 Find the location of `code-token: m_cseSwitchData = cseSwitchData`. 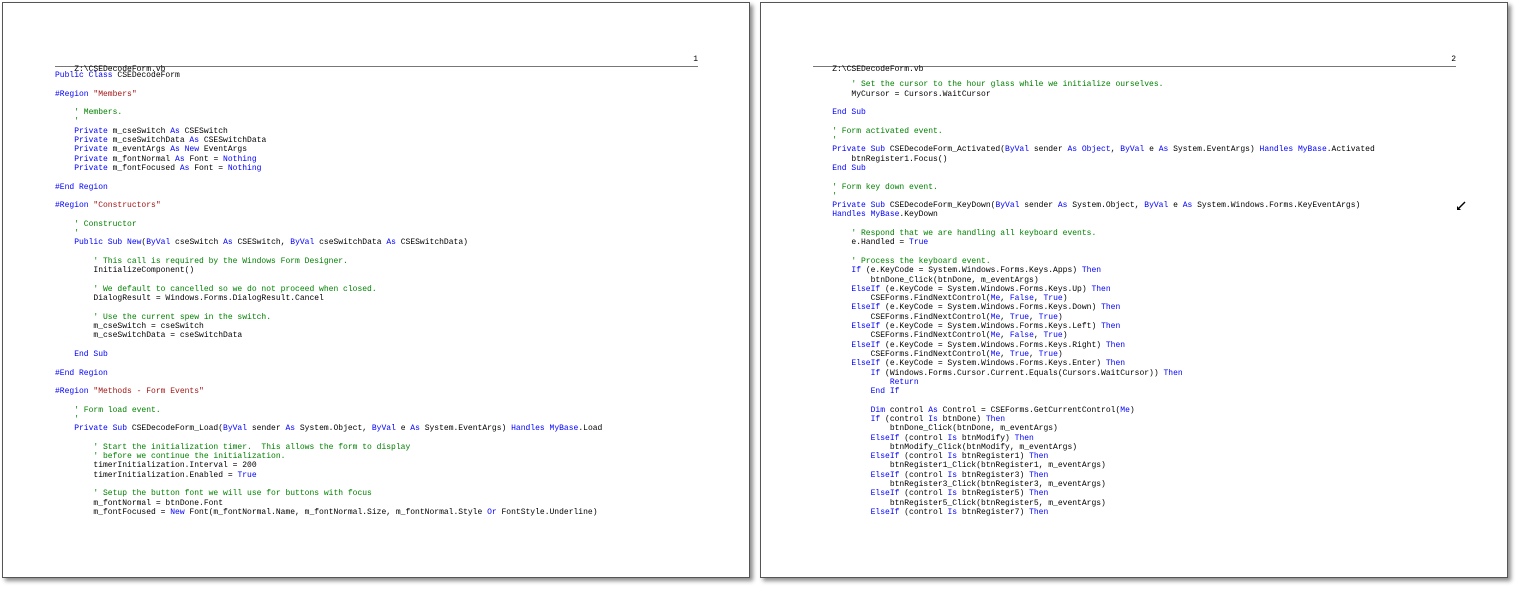

code-token: m_cseSwitchData = cseSwitchData is located at coordinates (149, 336).